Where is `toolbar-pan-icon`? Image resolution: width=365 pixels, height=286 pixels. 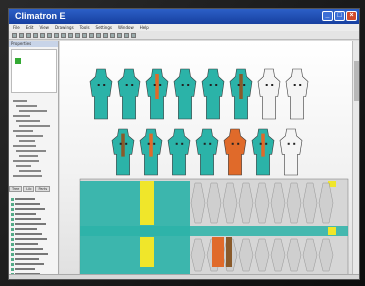
toolbar-pan-icon is located at coordinates (84, 35).